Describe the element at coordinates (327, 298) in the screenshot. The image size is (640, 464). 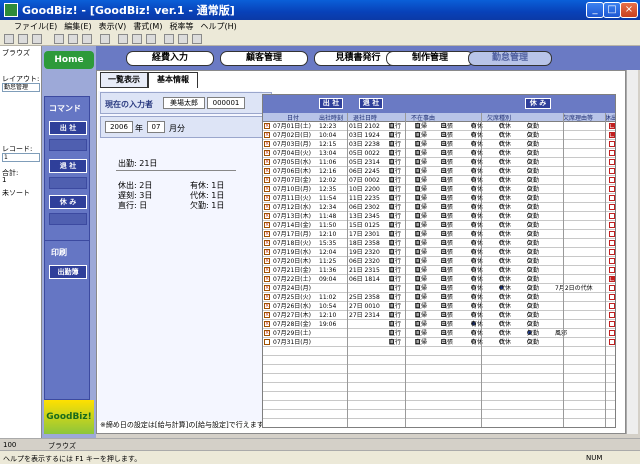
I see `row-checkin-time: 11:02` at that location.